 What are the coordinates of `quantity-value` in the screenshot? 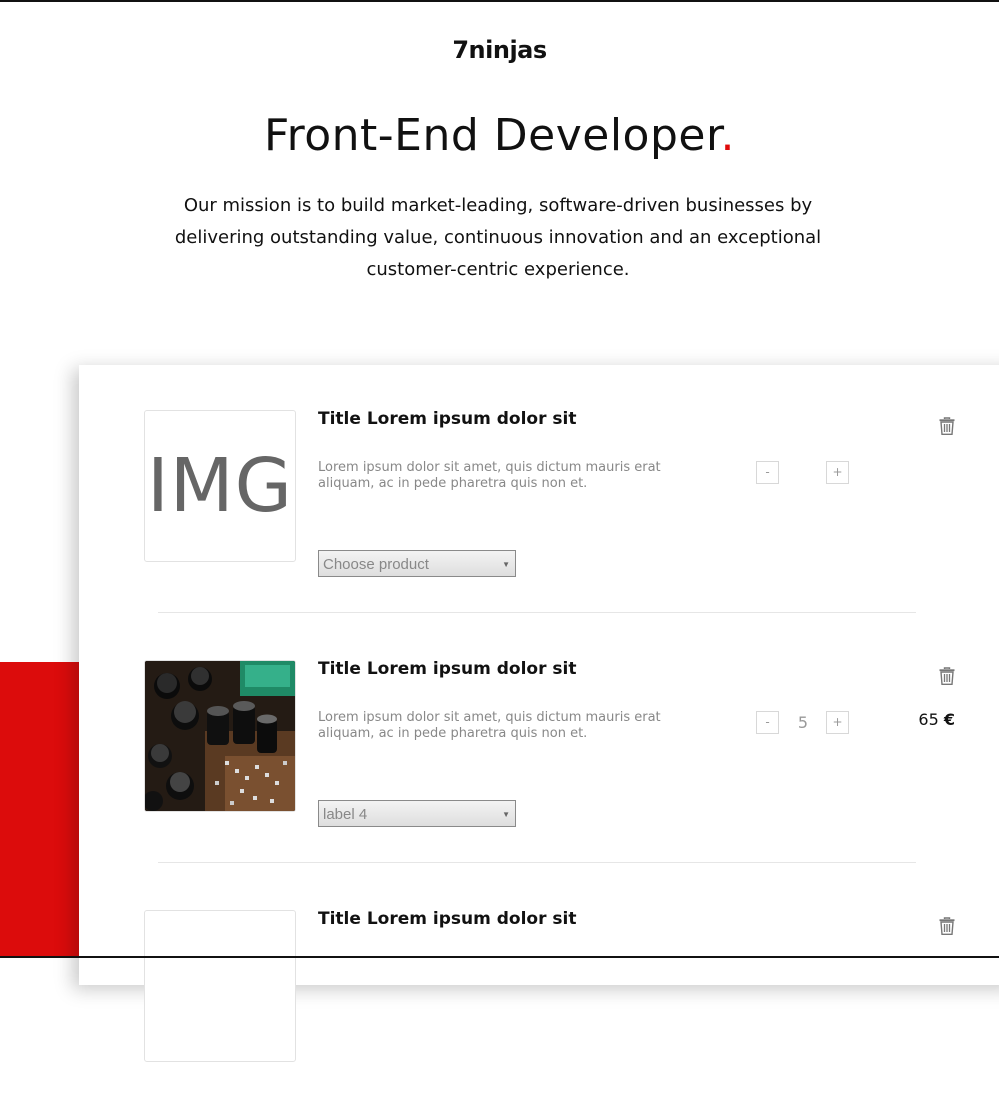 It's located at (803, 472).